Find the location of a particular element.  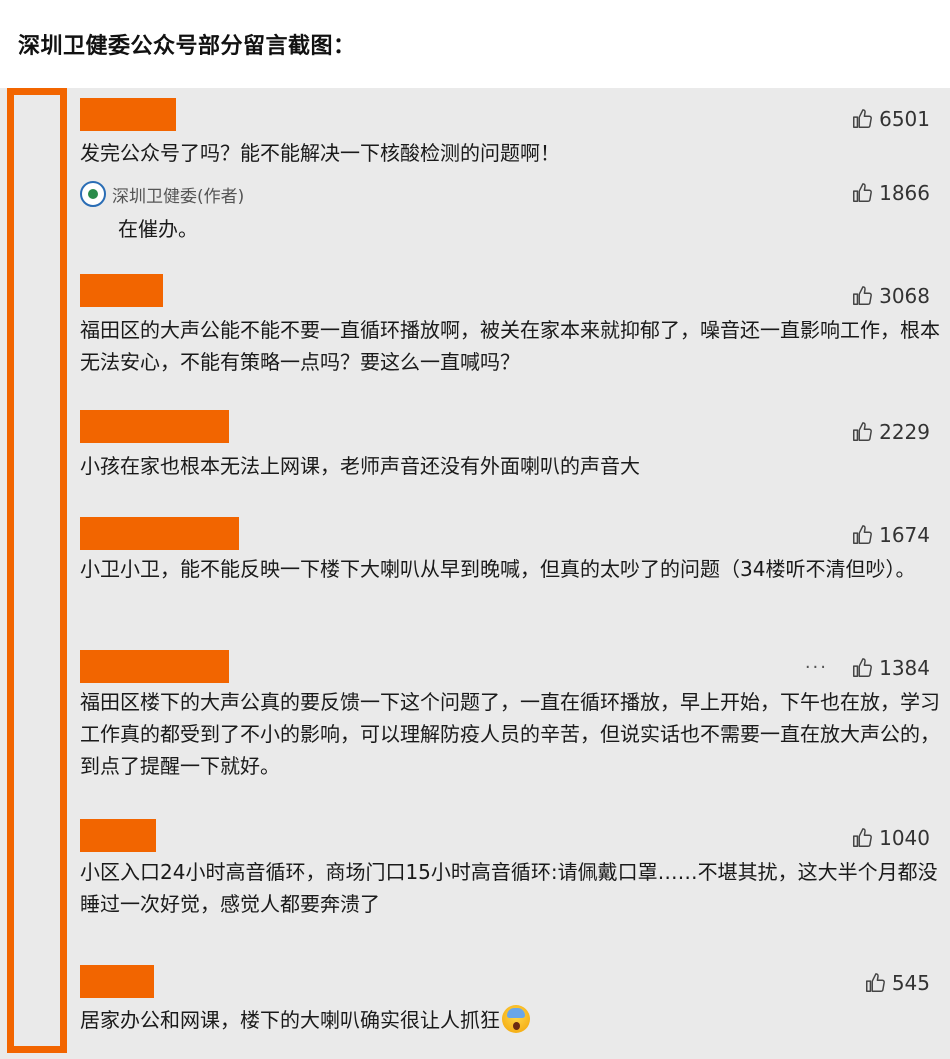

comment-text: 居家办公和网课，楼下的大喇叭确实很让人抓狂 is located at coordinates (290, 1020).